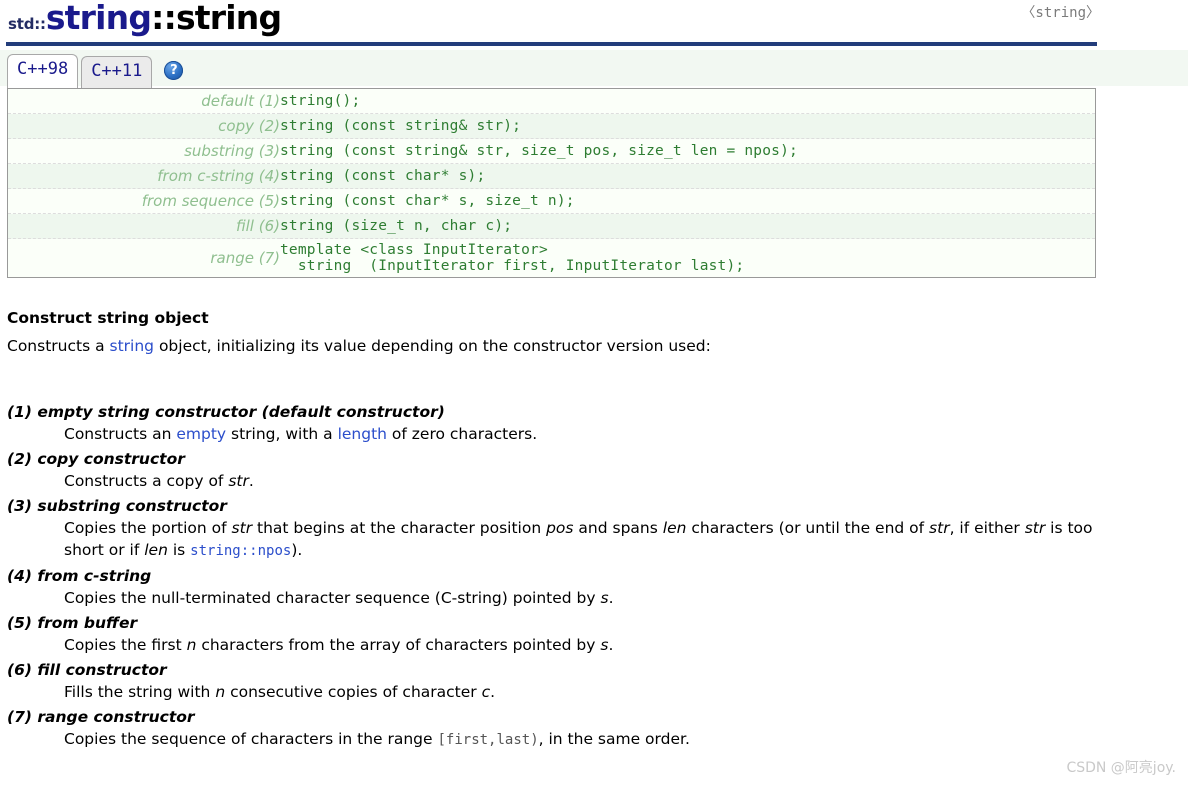 The image size is (1188, 785). Describe the element at coordinates (117, 72) in the screenshot. I see `tab-cpp11: C++11` at that location.